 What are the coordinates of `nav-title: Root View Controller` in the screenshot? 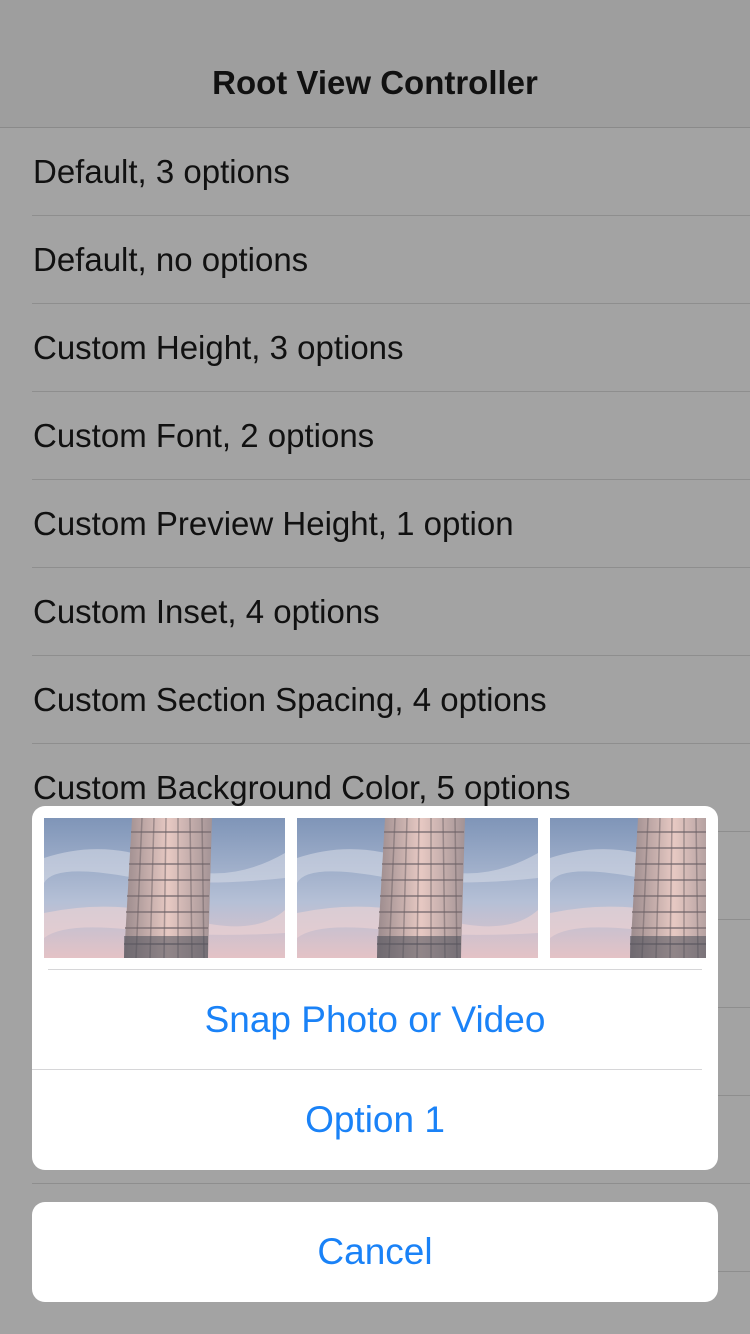 It's located at (375, 82).